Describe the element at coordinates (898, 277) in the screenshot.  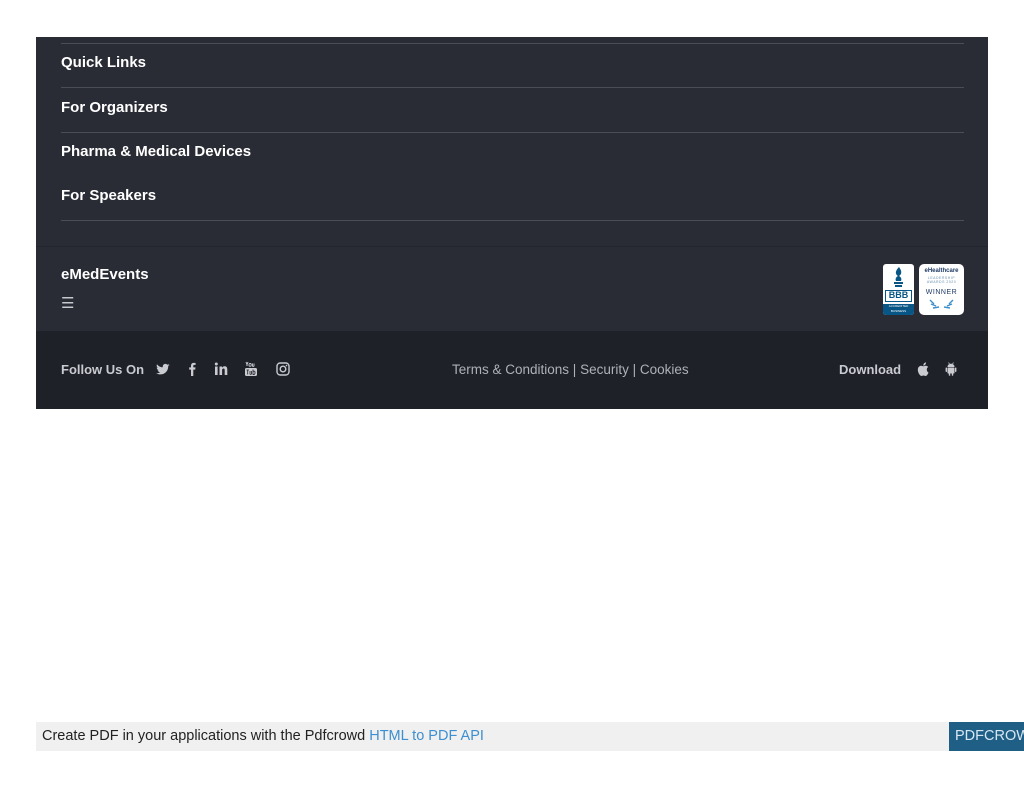
I see `bbb-torch-icon` at that location.